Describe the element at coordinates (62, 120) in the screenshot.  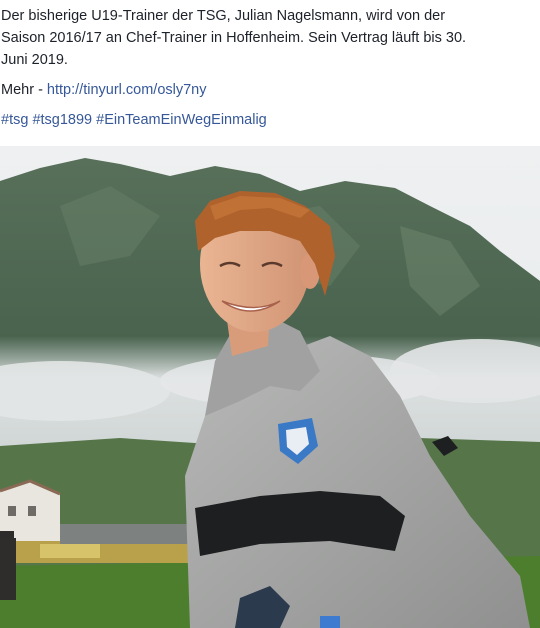
I see `hashtag-tsg1899: #tsg1899` at that location.